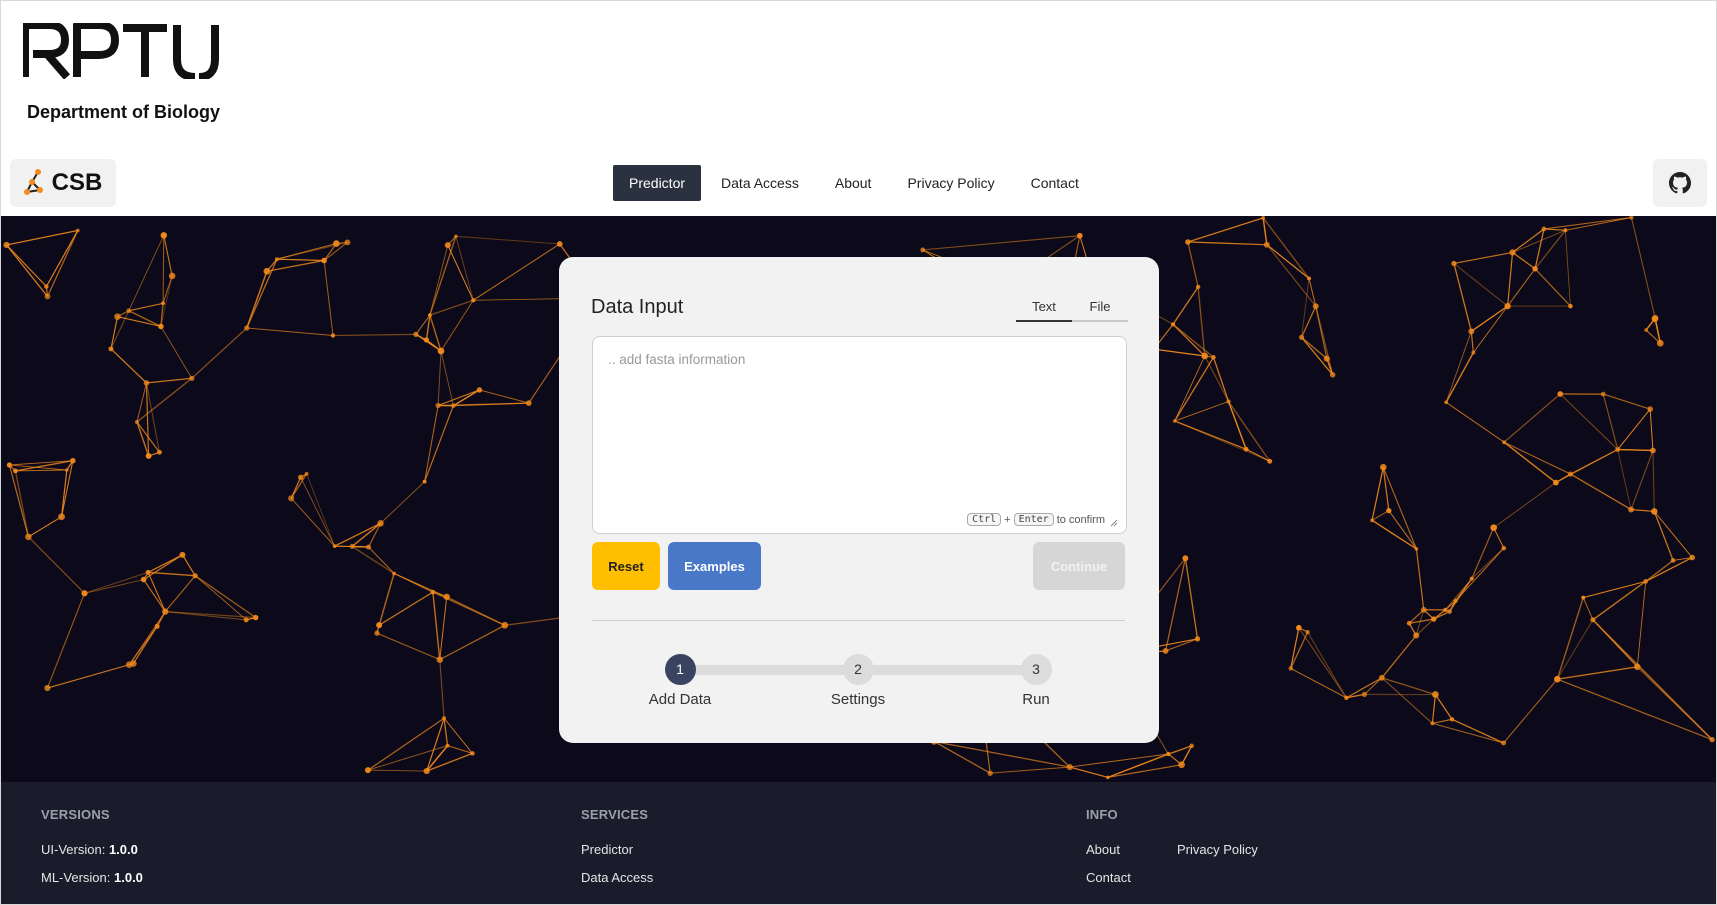 The image size is (1717, 905). Describe the element at coordinates (1079, 566) in the screenshot. I see `continue-button: Continue` at that location.